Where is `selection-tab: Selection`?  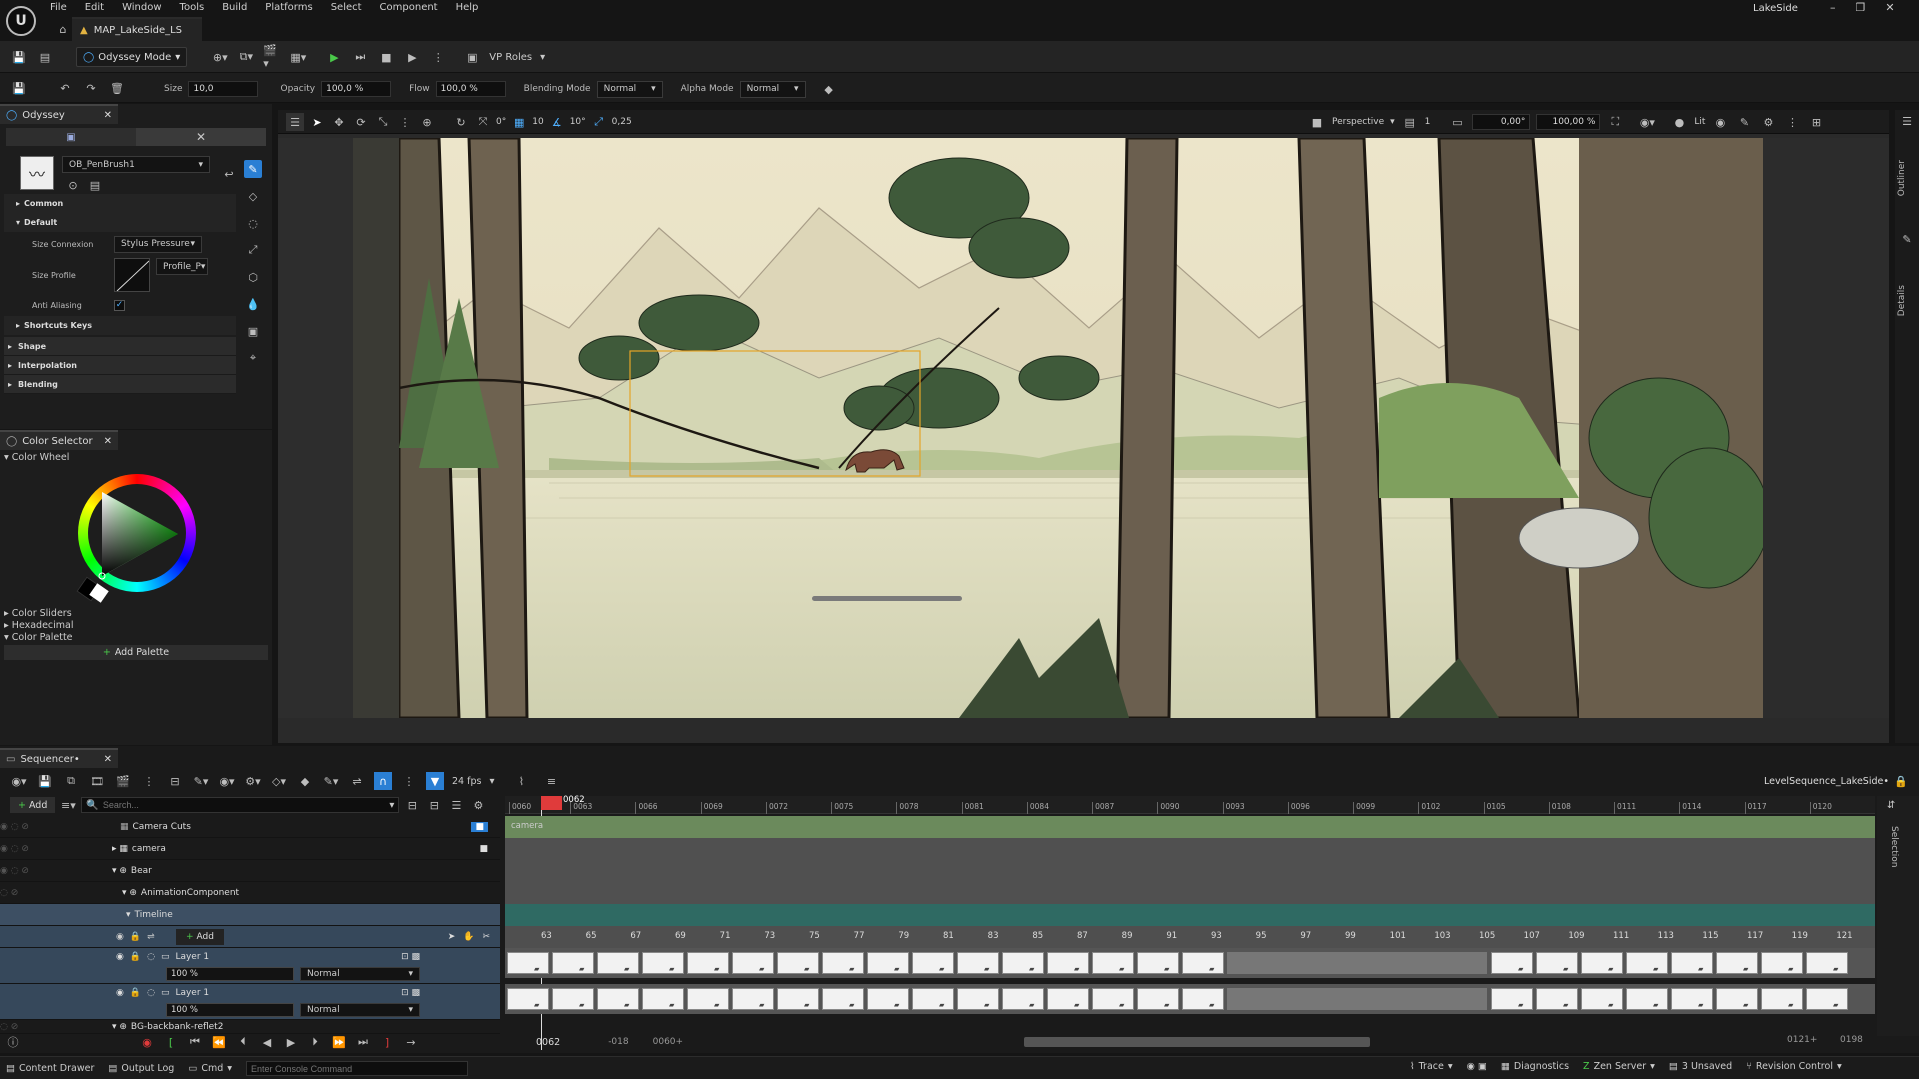 selection-tab: Selection is located at coordinates (1894, 846).